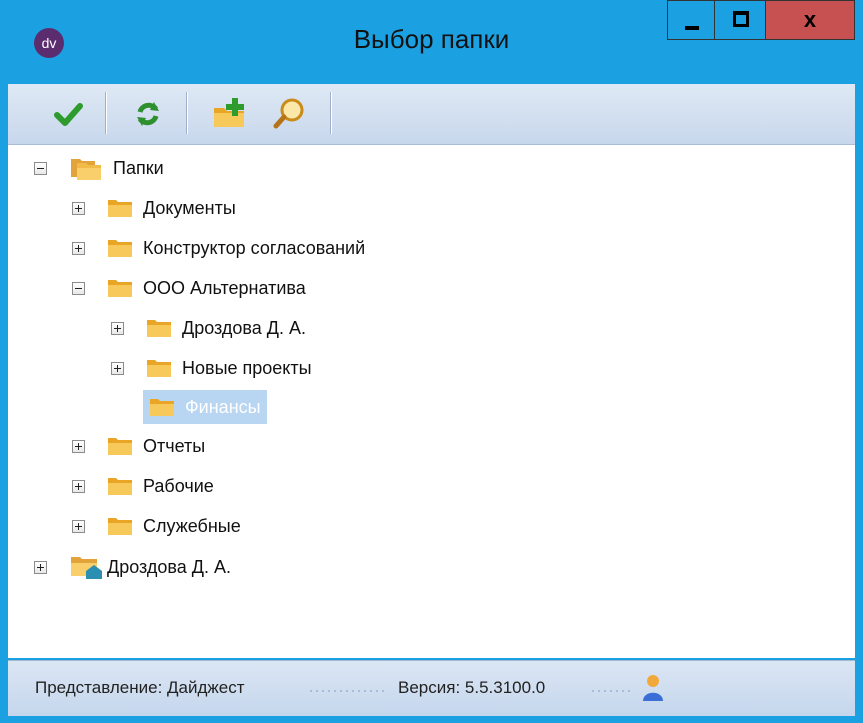 This screenshot has height=723, width=863. Describe the element at coordinates (140, 687) in the screenshot. I see `view-status: Представление: Дайджест` at that location.